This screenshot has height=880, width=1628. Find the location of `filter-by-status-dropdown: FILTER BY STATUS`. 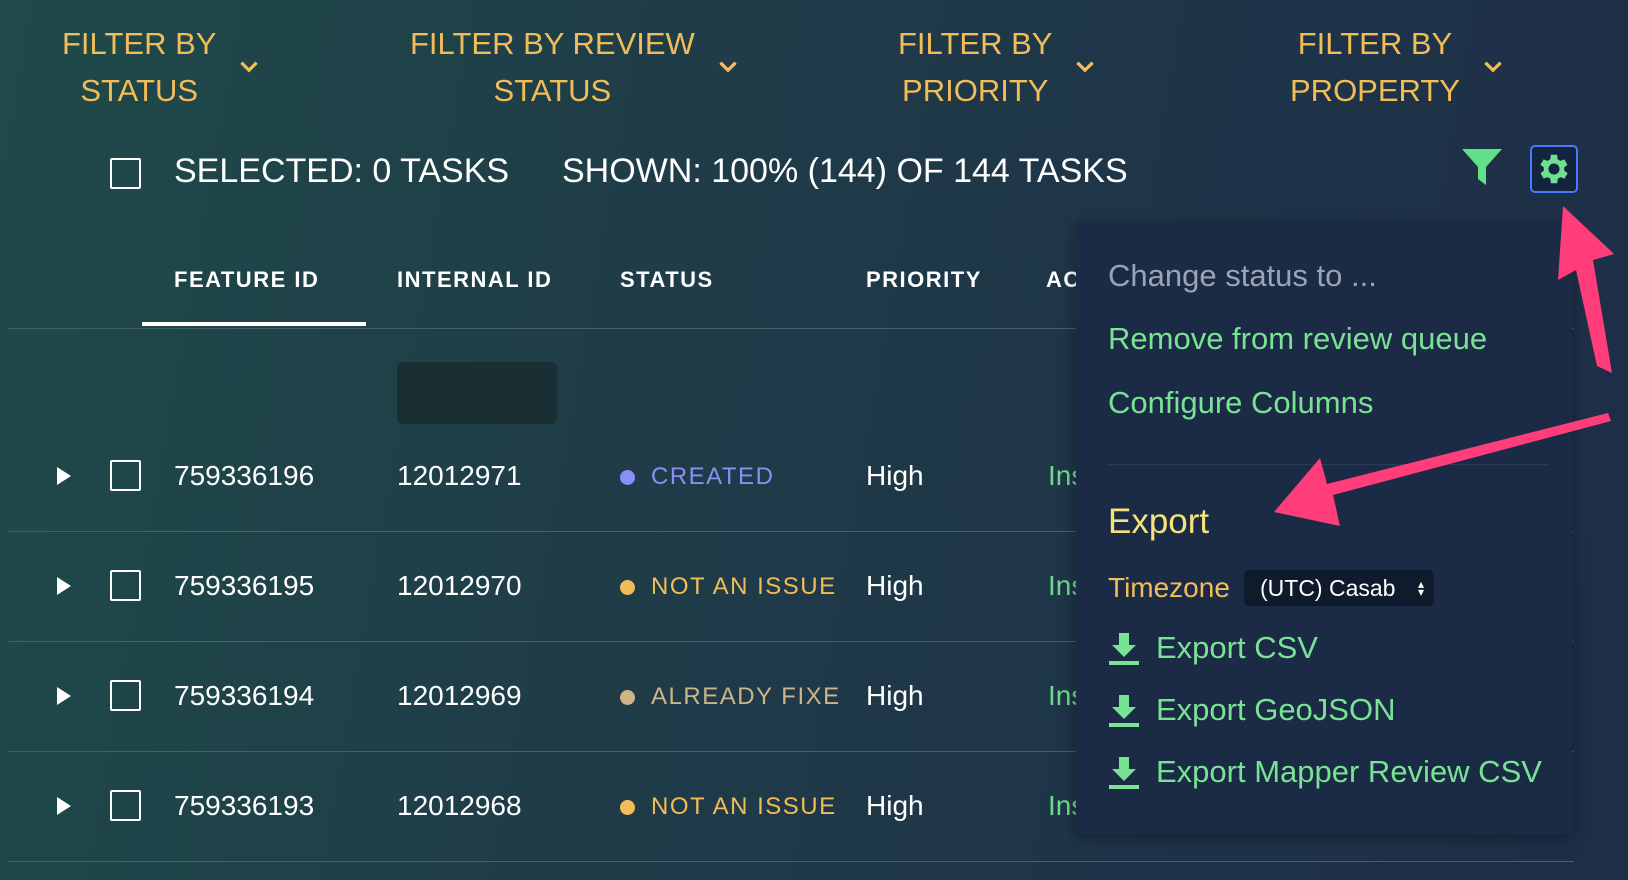

filter-by-status-dropdown: FILTER BY STATUS is located at coordinates (162, 67).